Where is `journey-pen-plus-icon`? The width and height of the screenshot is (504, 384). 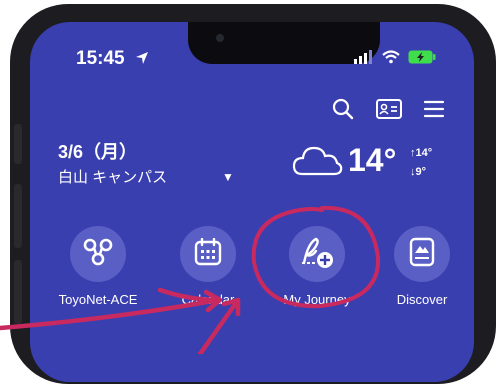
journey-pen-plus-icon is located at coordinates (317, 254).